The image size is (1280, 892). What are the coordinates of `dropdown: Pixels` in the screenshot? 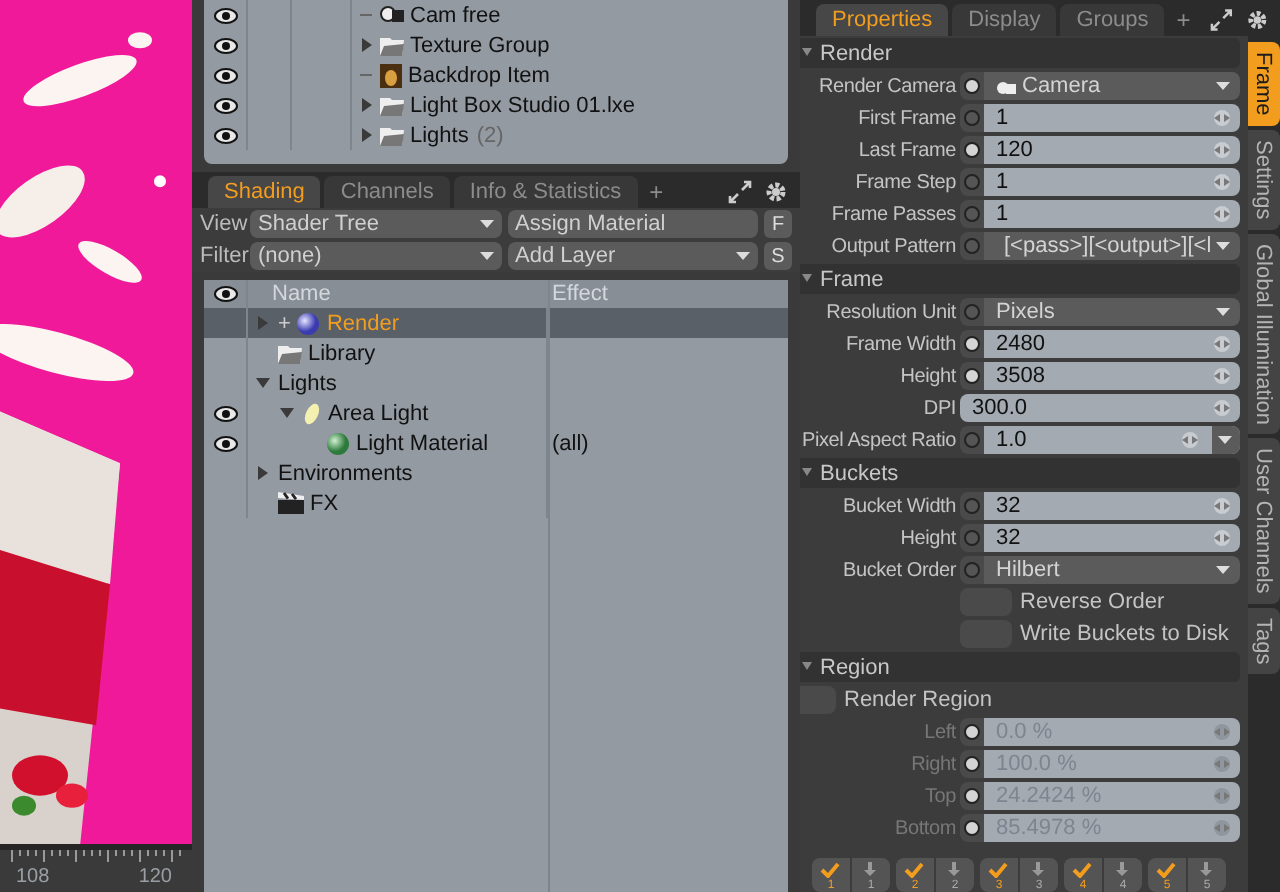 It's located at (1112, 312).